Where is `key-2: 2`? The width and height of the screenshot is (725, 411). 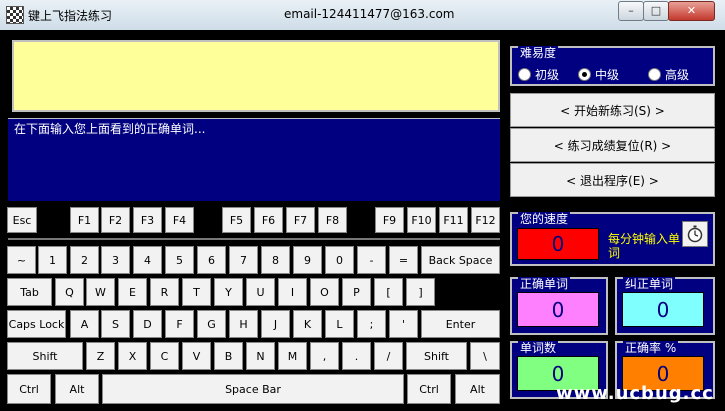 key-2: 2 is located at coordinates (84, 260).